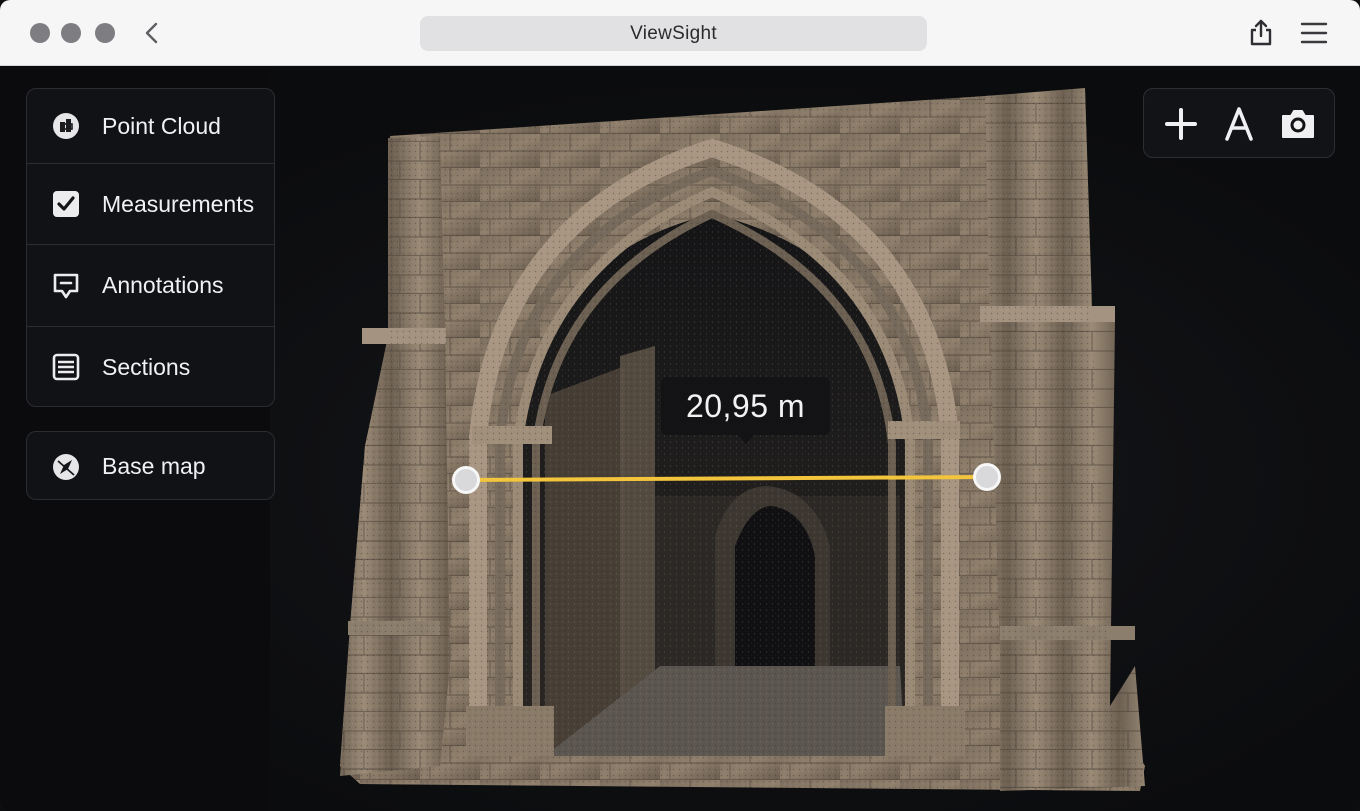  I want to click on point-cloud-icon, so click(66, 126).